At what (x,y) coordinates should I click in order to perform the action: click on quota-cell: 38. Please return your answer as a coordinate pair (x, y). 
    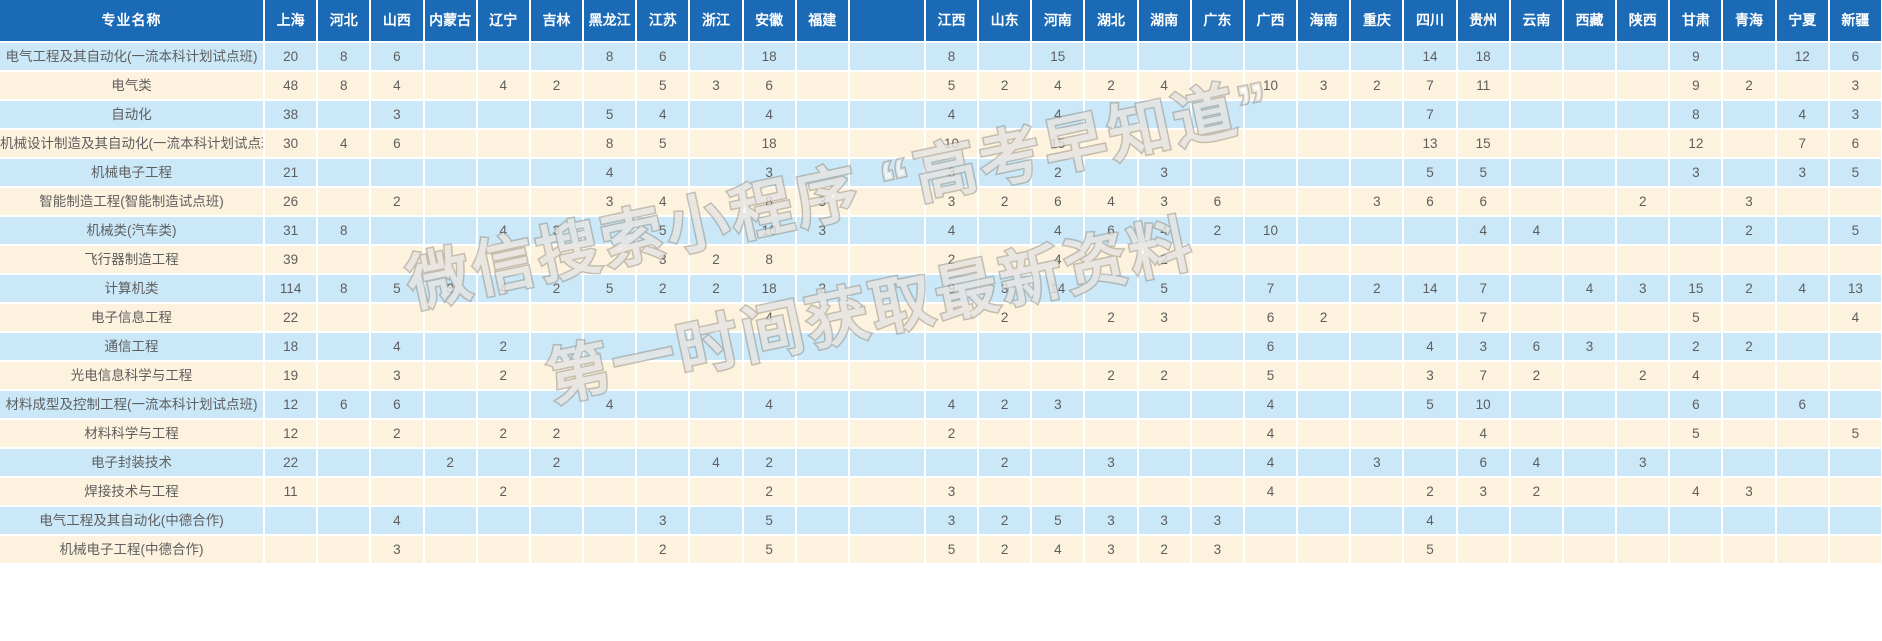
    Looking at the image, I should click on (291, 115).